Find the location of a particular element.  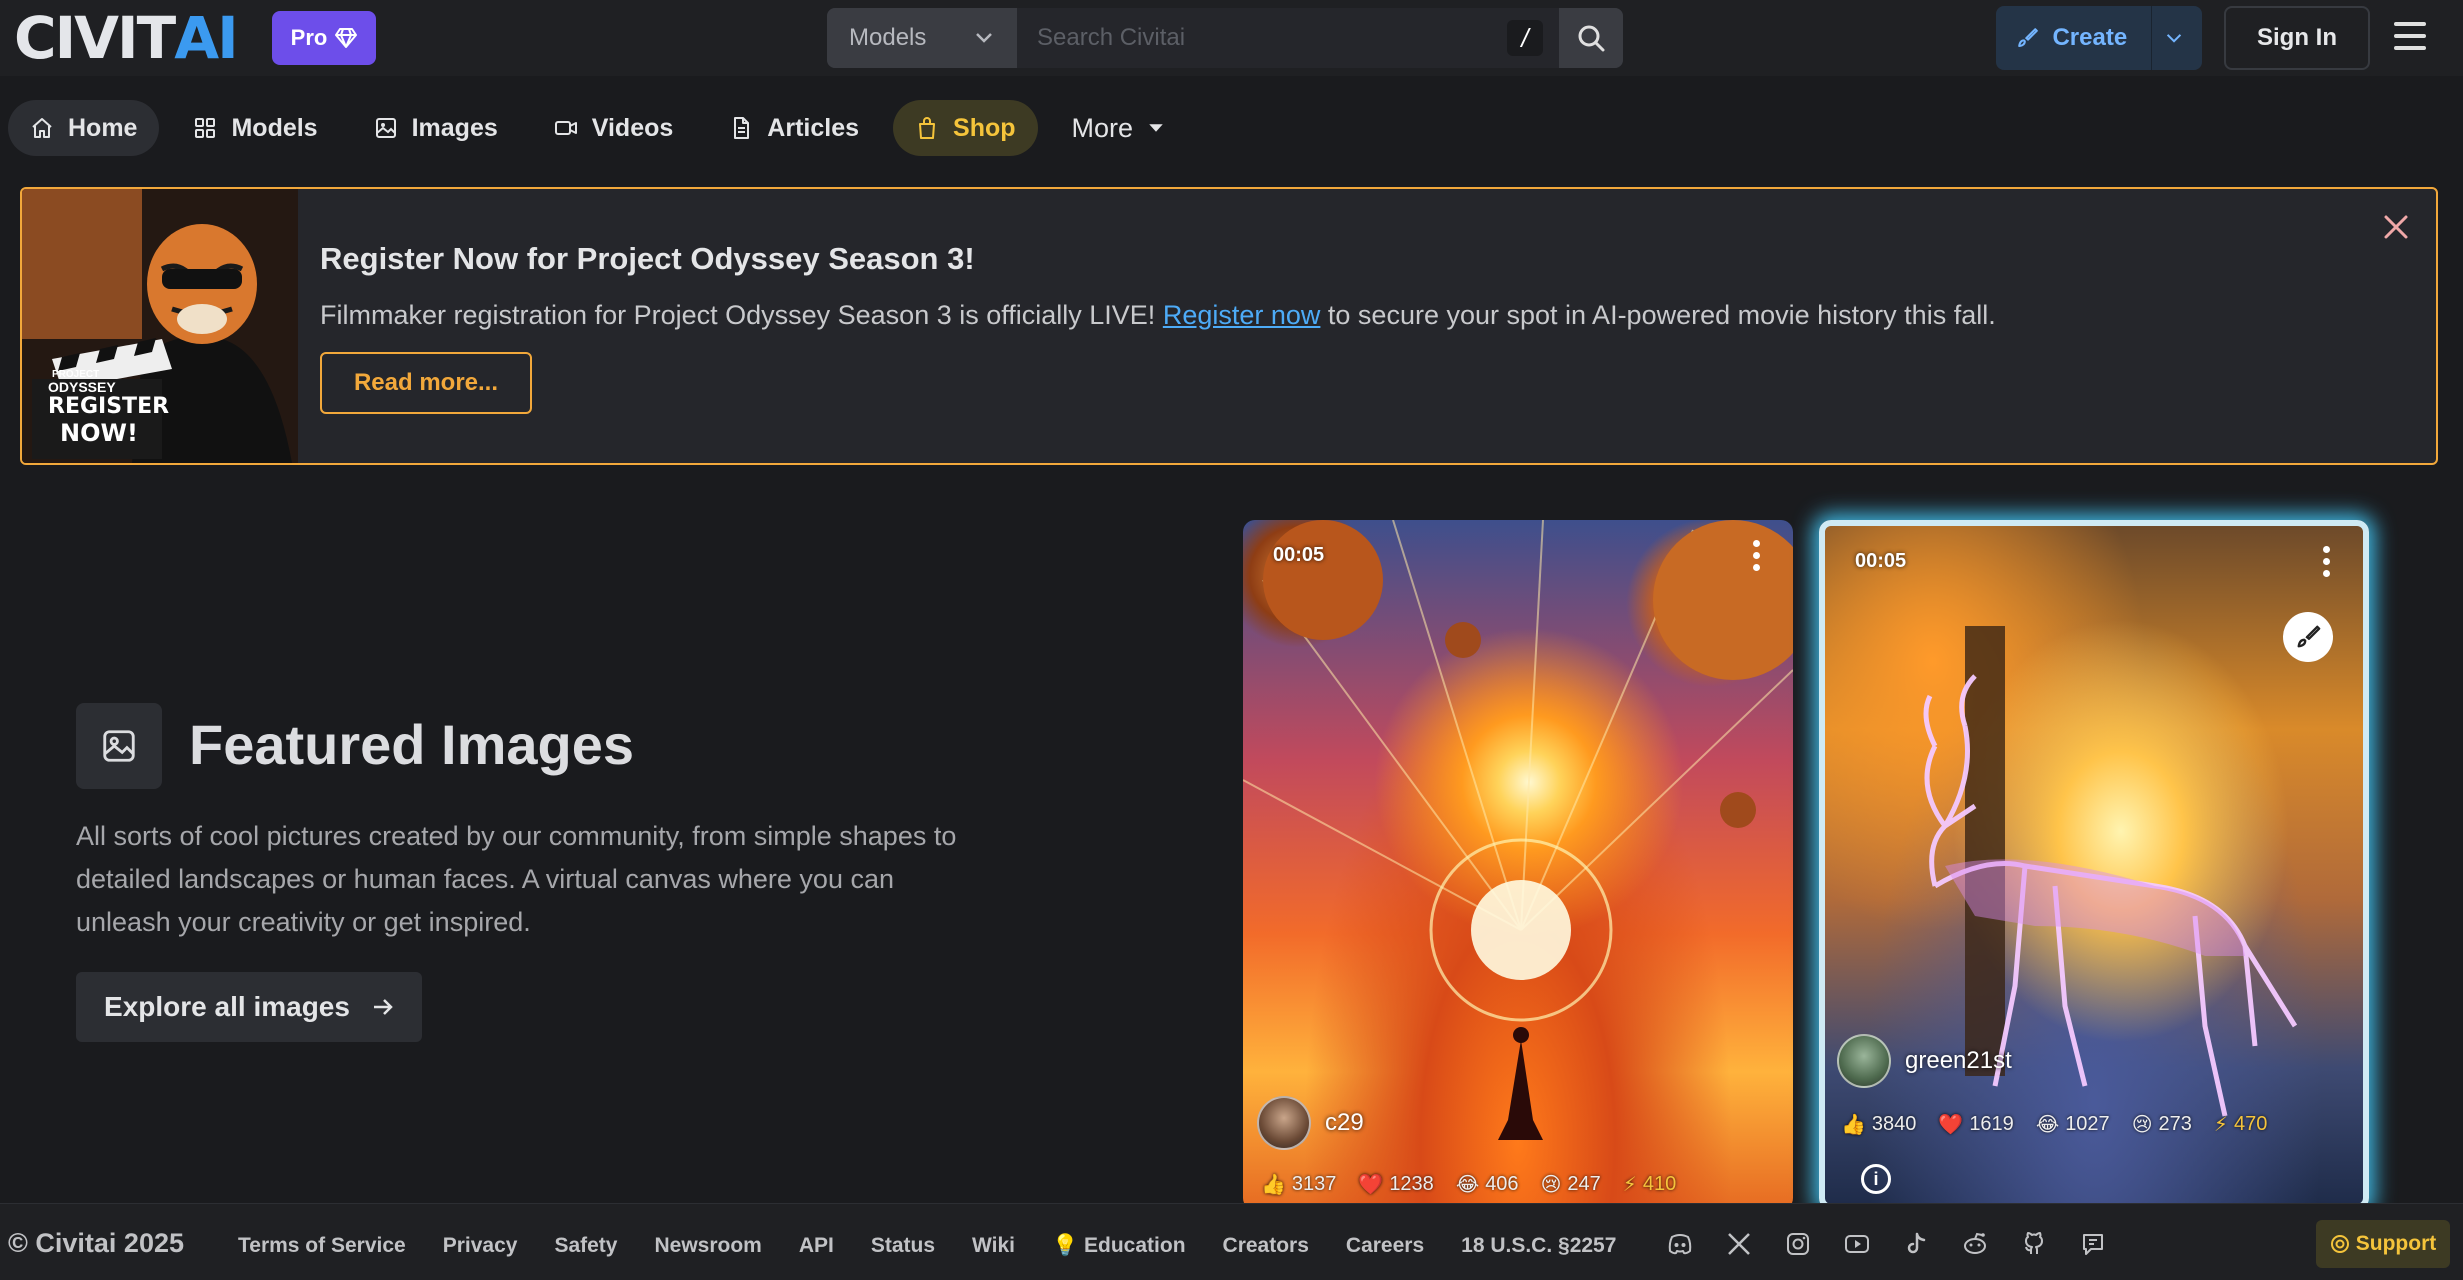

footer-link-wiki: Wiki is located at coordinates (993, 1246).